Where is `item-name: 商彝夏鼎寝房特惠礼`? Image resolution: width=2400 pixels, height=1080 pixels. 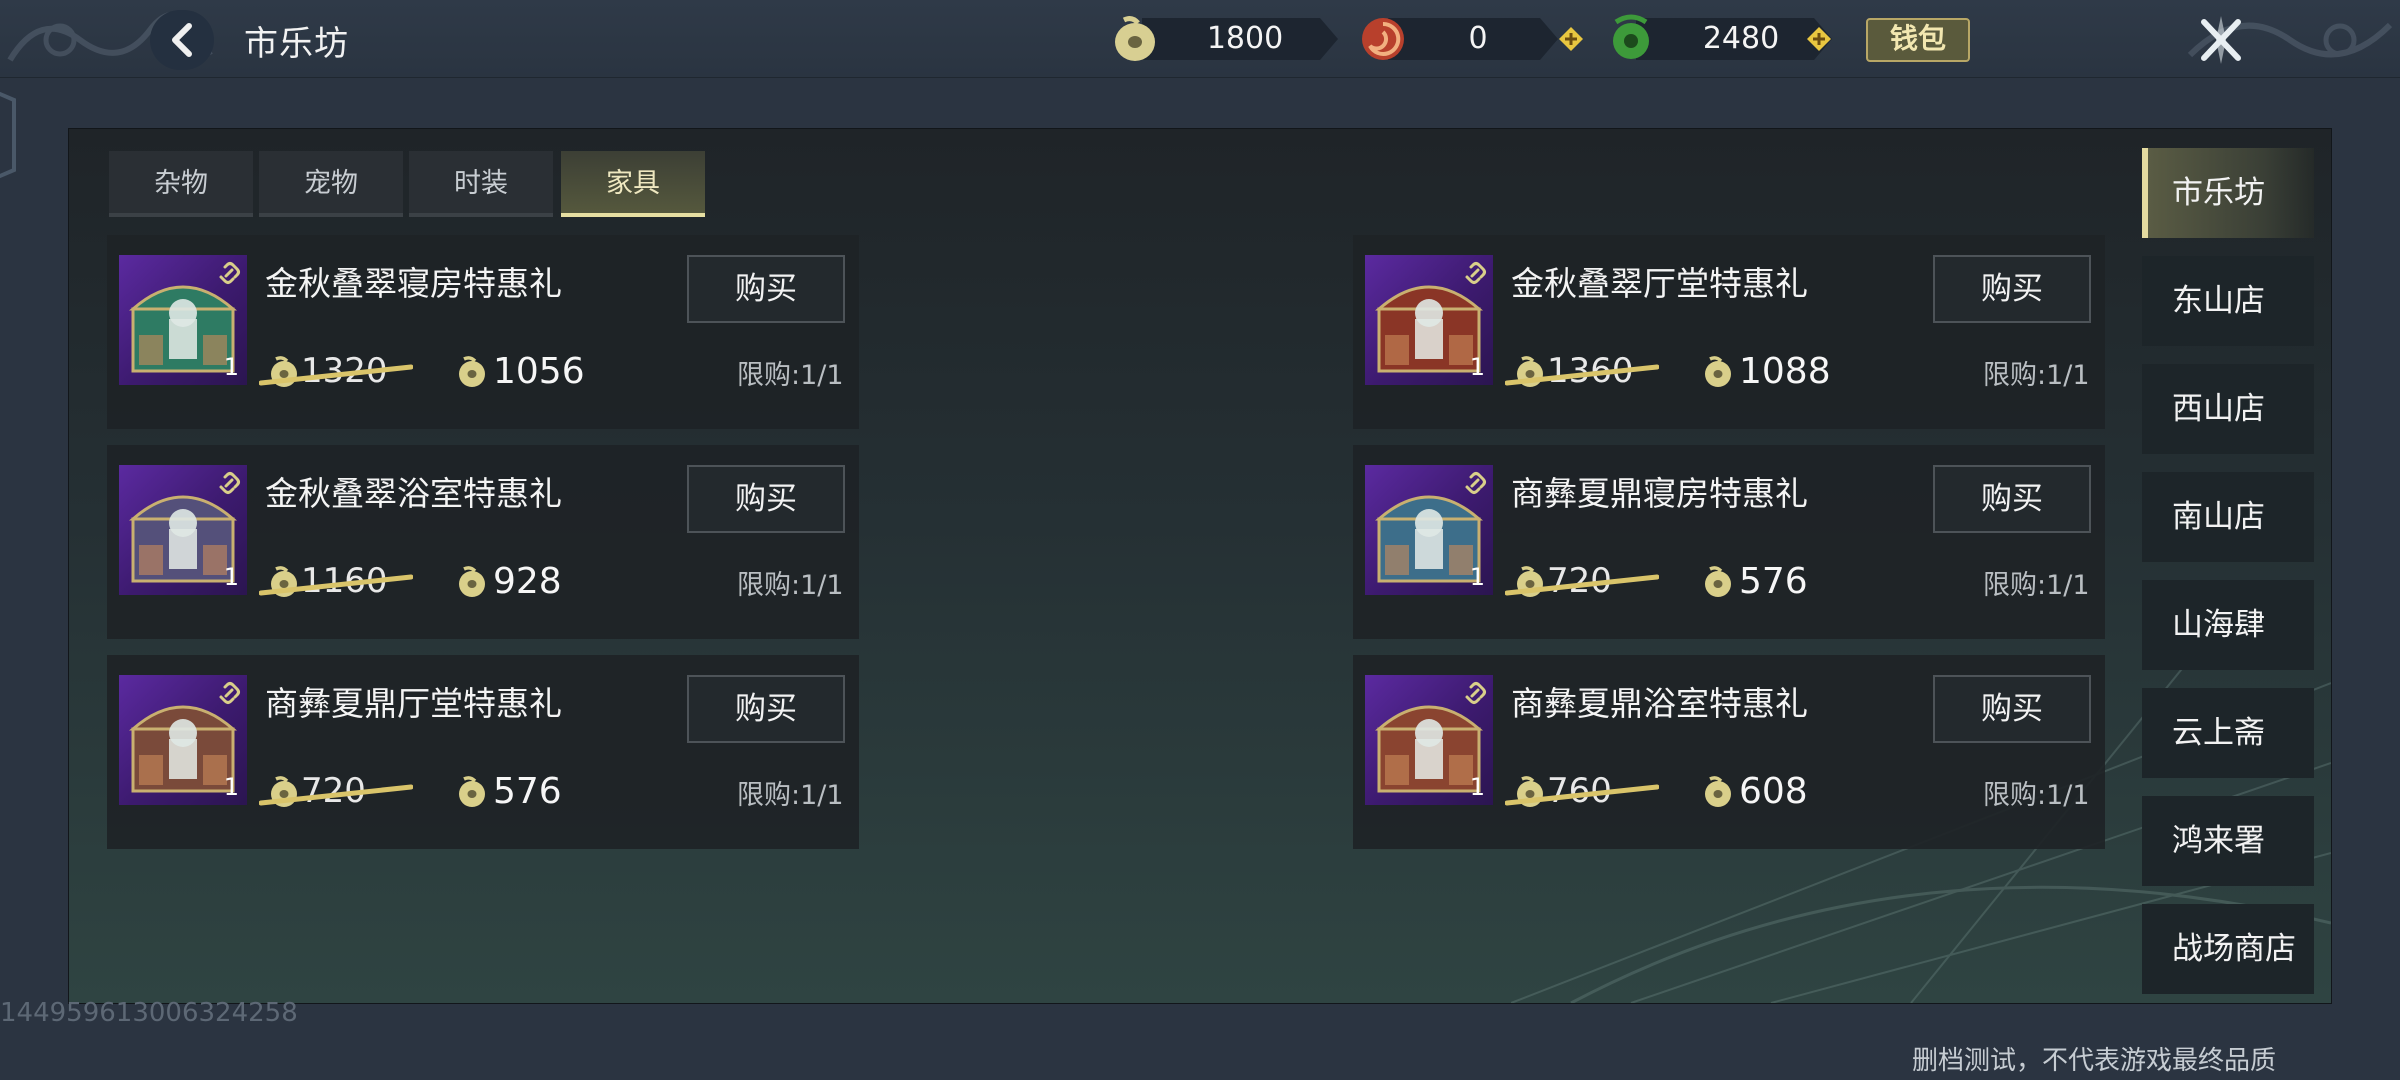 item-name: 商彝夏鼎寝房特惠礼 is located at coordinates (1659, 493).